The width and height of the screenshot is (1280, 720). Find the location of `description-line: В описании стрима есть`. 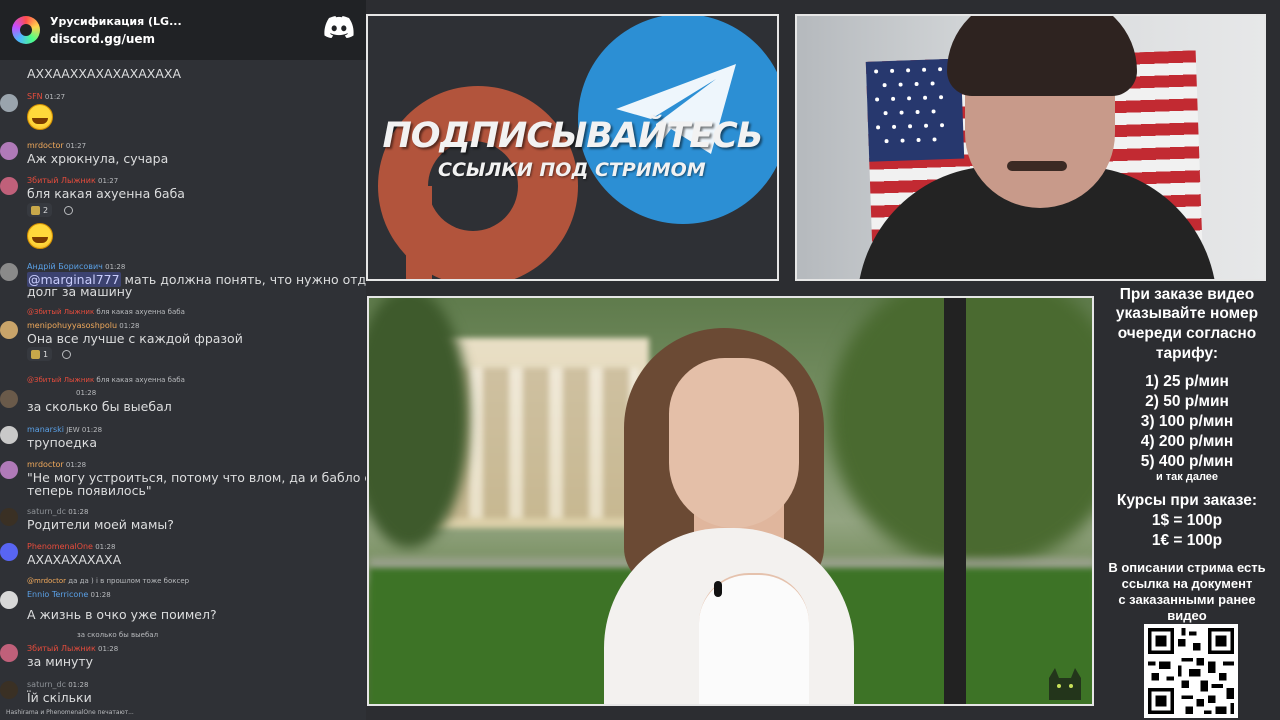

description-line: В описании стрима есть is located at coordinates (1187, 567).